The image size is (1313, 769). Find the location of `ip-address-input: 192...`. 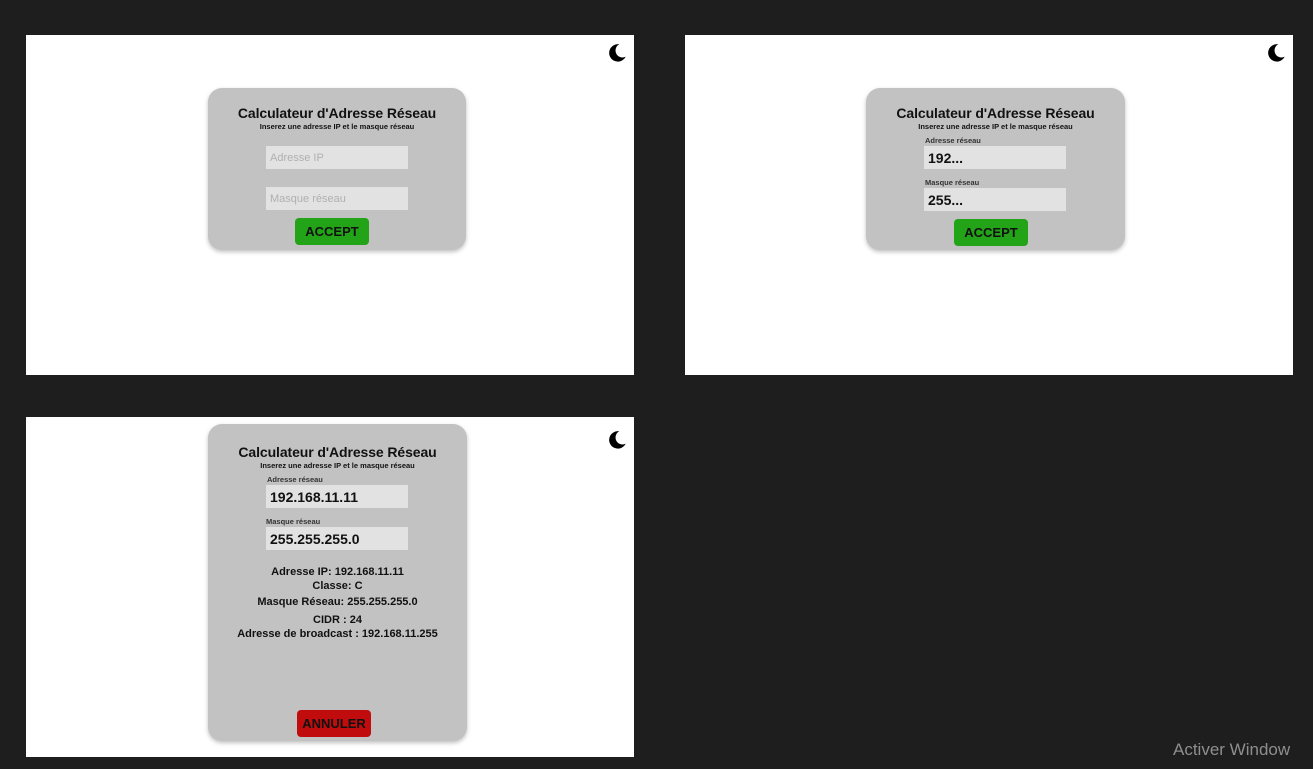

ip-address-input: 192... is located at coordinates (995, 157).